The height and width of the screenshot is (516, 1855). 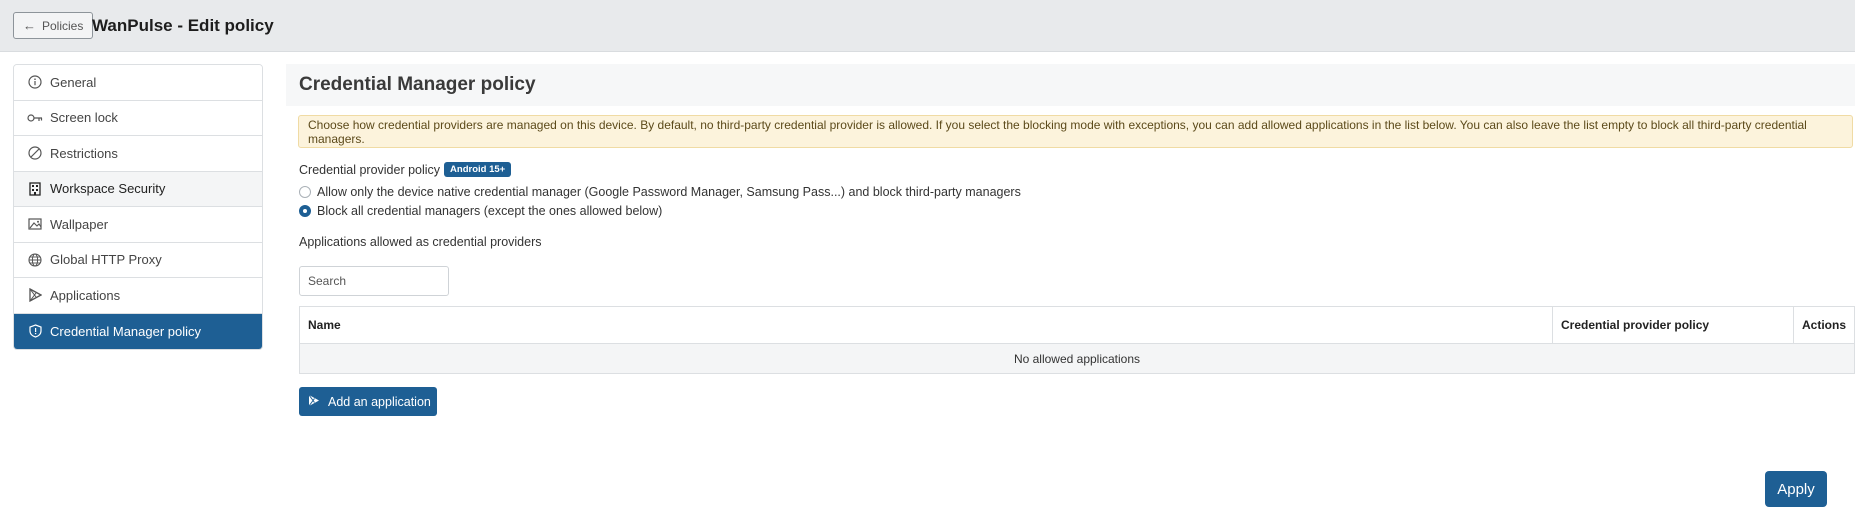 What do you see at coordinates (35, 224) in the screenshot?
I see `image-icon` at bounding box center [35, 224].